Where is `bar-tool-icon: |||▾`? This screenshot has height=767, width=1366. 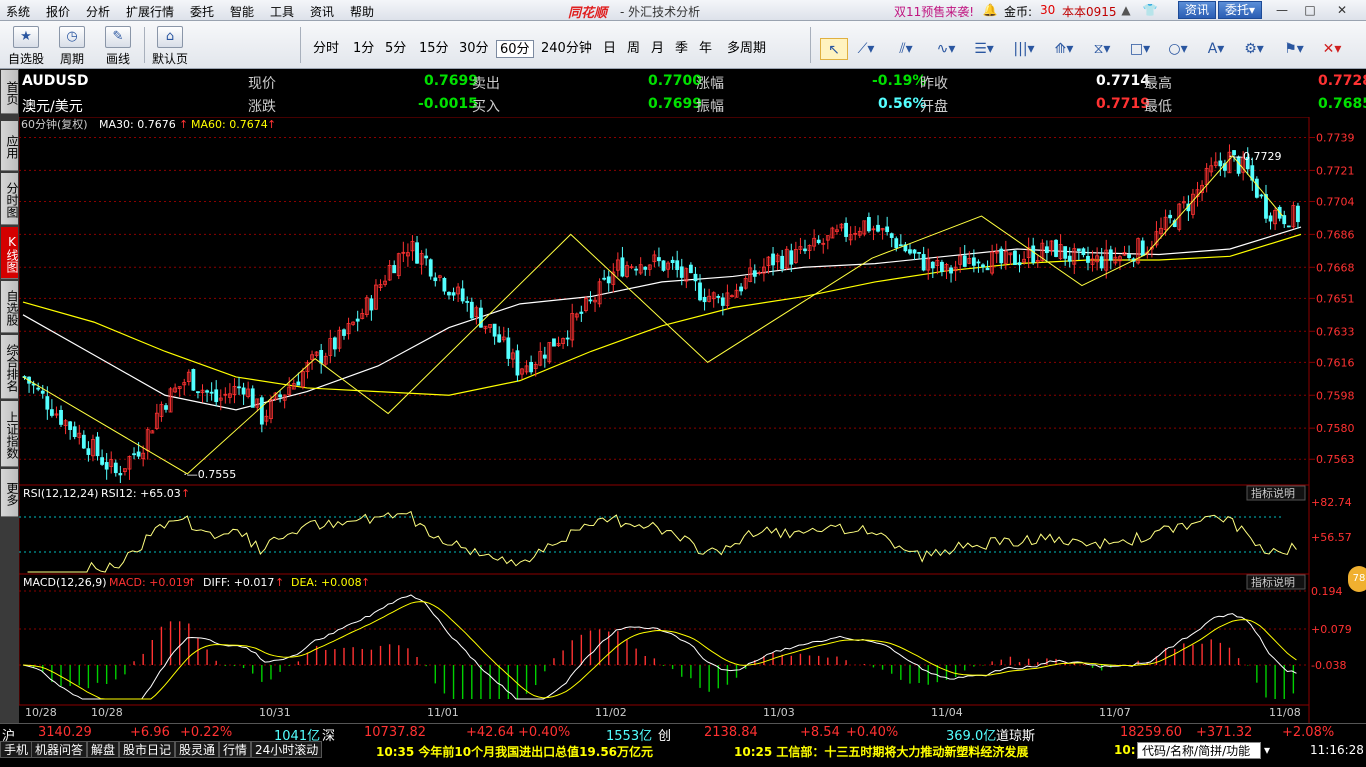 bar-tool-icon: |||▾ is located at coordinates (1024, 49).